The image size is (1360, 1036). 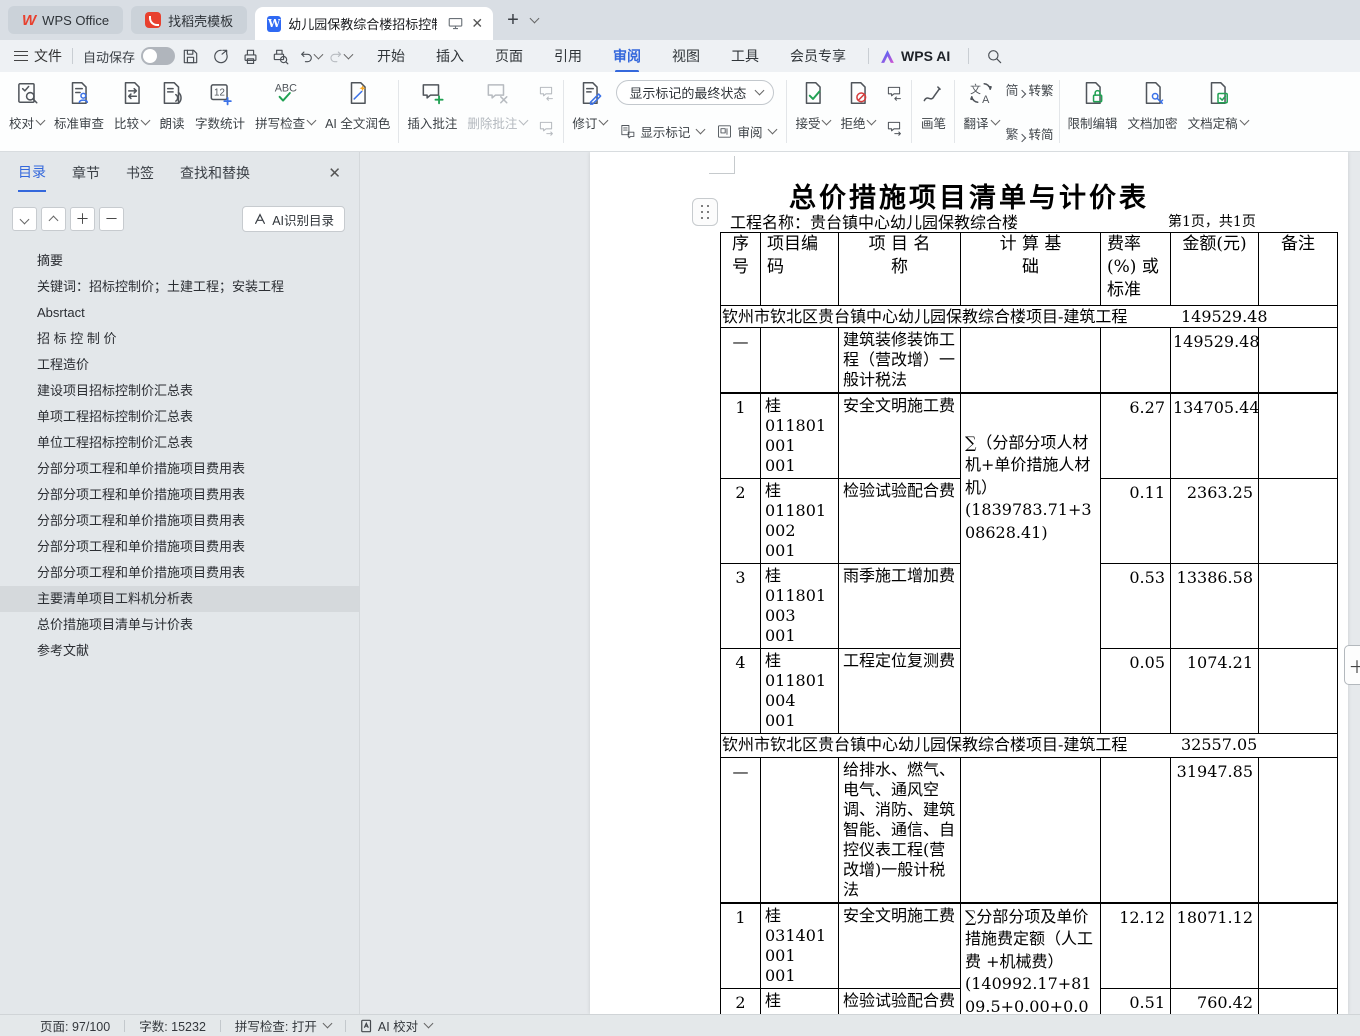 What do you see at coordinates (86, 177) in the screenshot?
I see `sidebar-tab-sections: 章节` at bounding box center [86, 177].